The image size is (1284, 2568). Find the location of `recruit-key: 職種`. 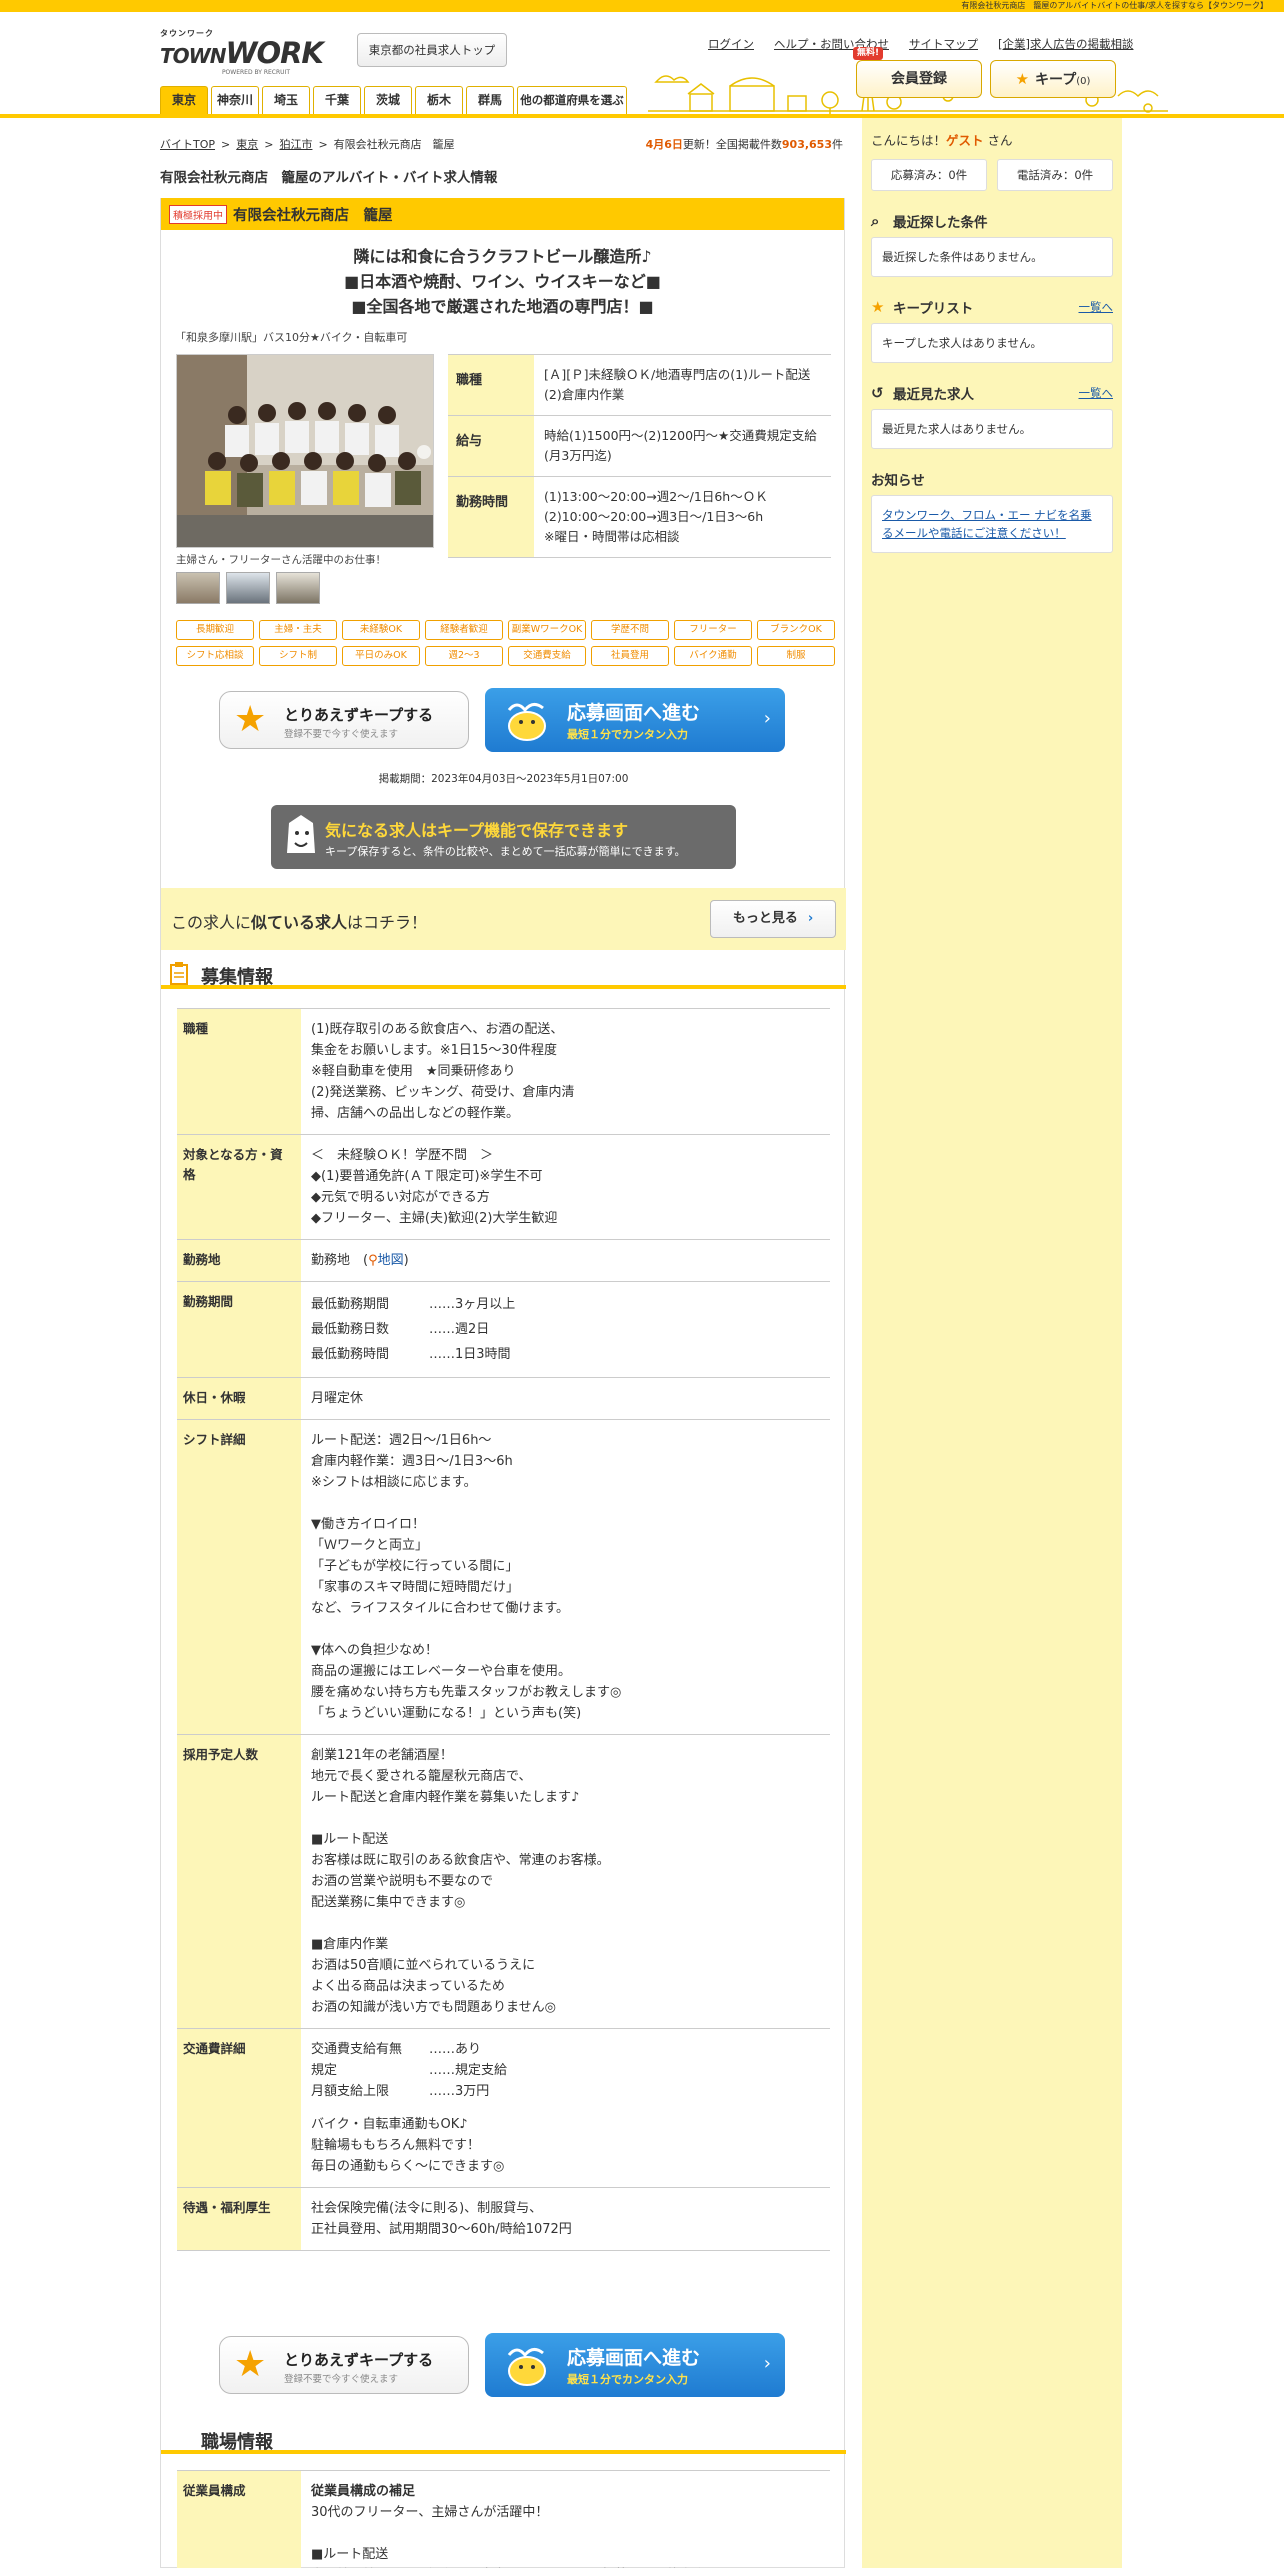

recruit-key: 職種 is located at coordinates (239, 1071).